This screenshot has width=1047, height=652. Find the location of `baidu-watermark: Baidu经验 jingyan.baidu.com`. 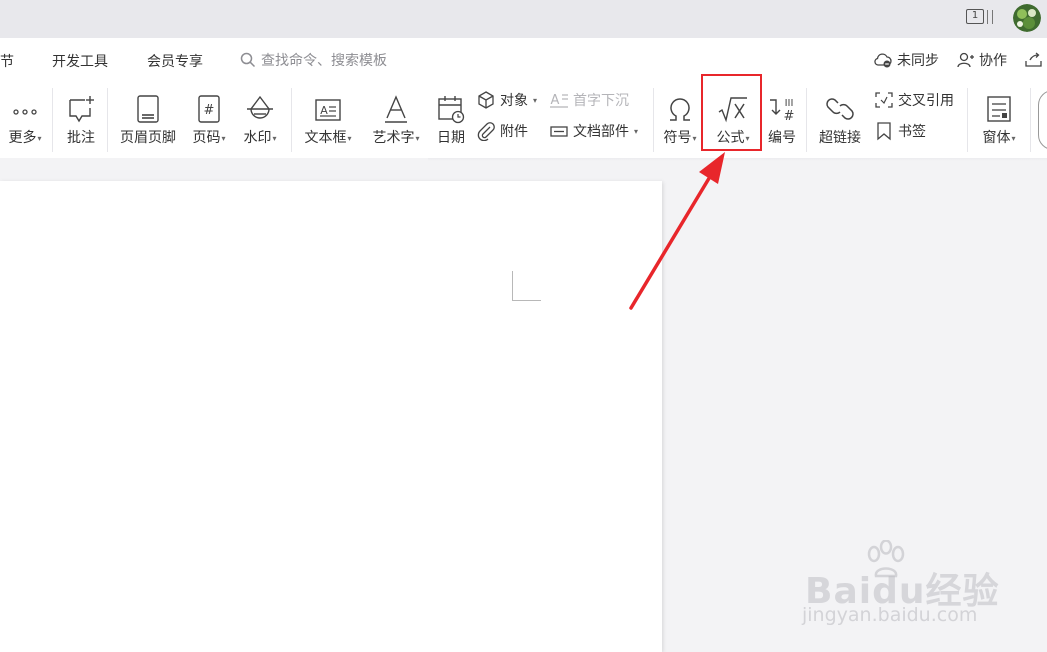

baidu-watermark: Baidu经验 jingyan.baidu.com is located at coordinates (900, 590).